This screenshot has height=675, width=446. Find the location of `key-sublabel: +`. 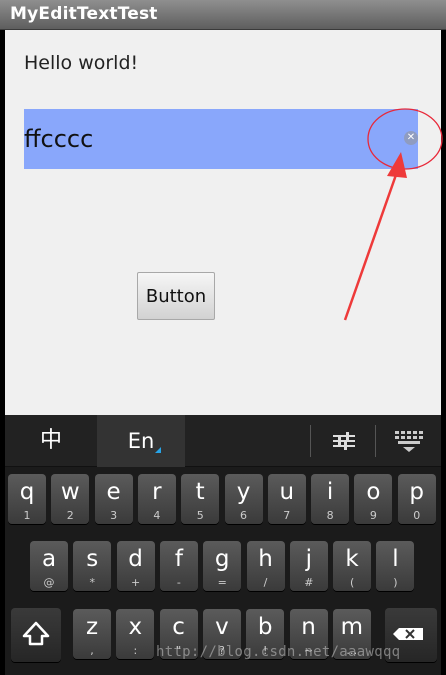

key-sublabel: + is located at coordinates (135, 582).